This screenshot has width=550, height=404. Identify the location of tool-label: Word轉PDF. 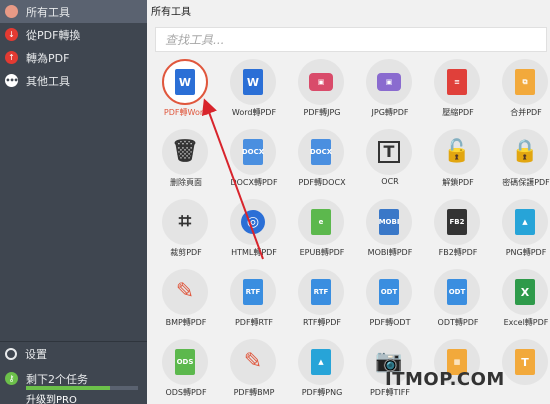
(254, 112).